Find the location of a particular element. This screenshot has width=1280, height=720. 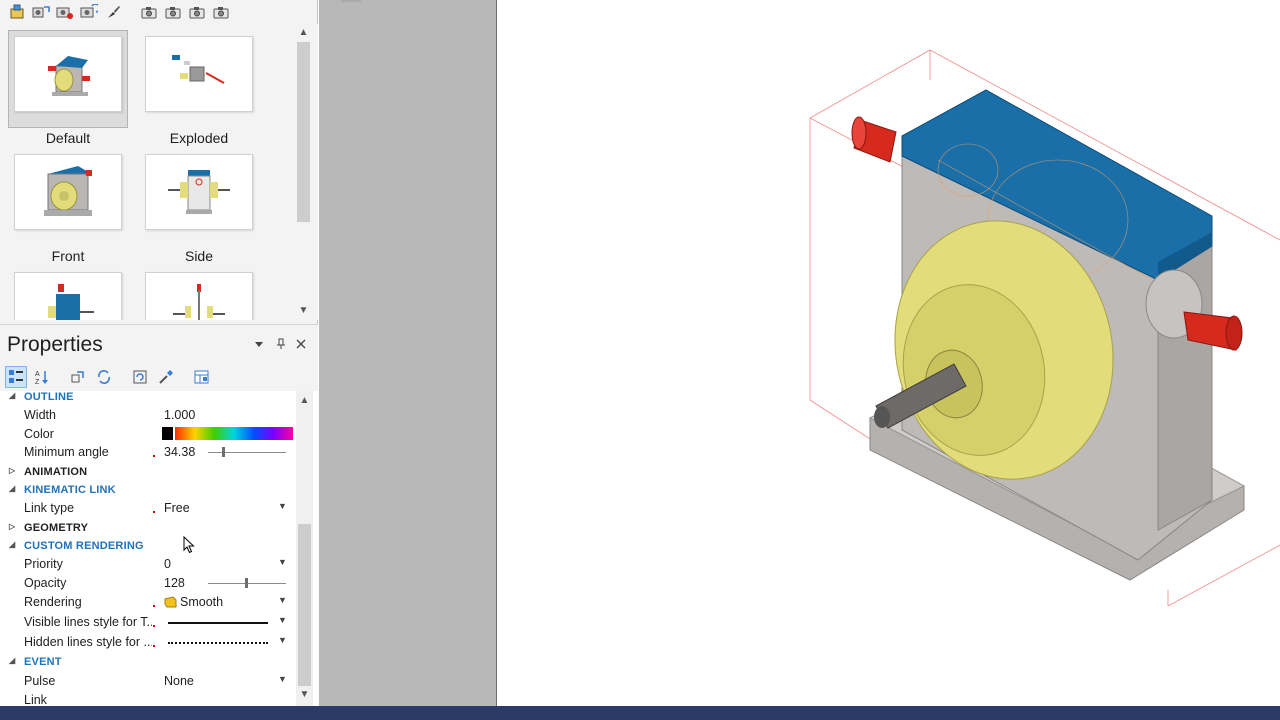

view-back is located at coordinates (198, 292).